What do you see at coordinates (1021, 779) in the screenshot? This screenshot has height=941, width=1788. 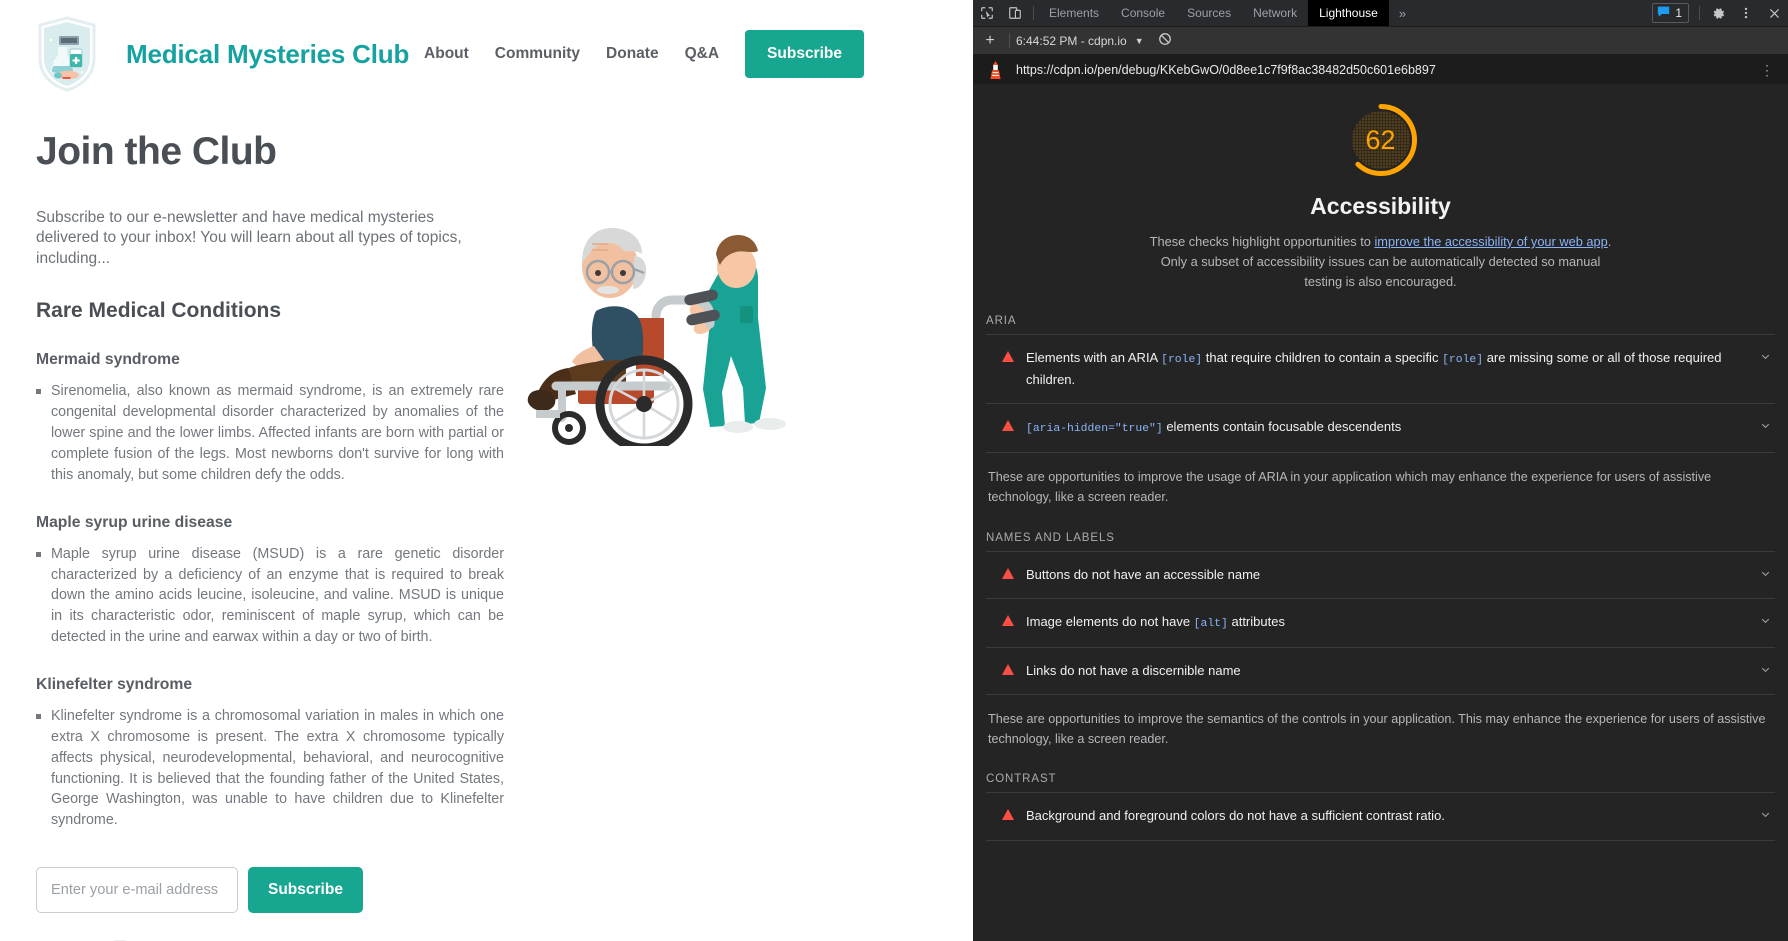 I see `group-label-contrast: CONTRAST` at bounding box center [1021, 779].